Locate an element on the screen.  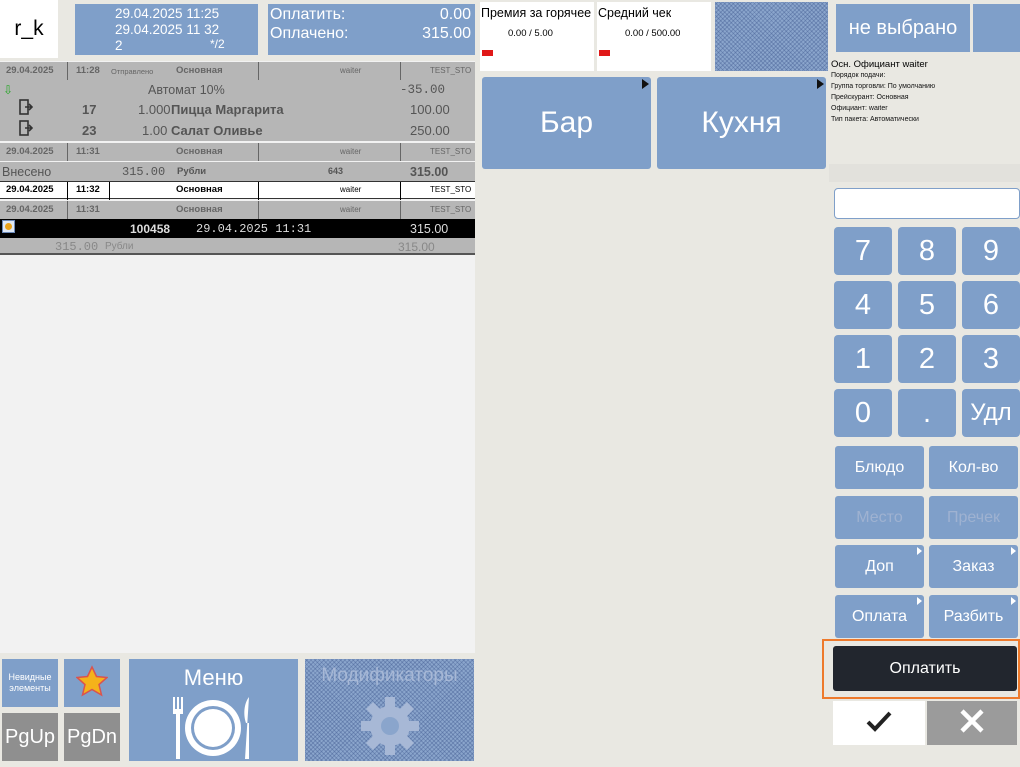
page-down-button: PgDn is located at coordinates (92, 737).